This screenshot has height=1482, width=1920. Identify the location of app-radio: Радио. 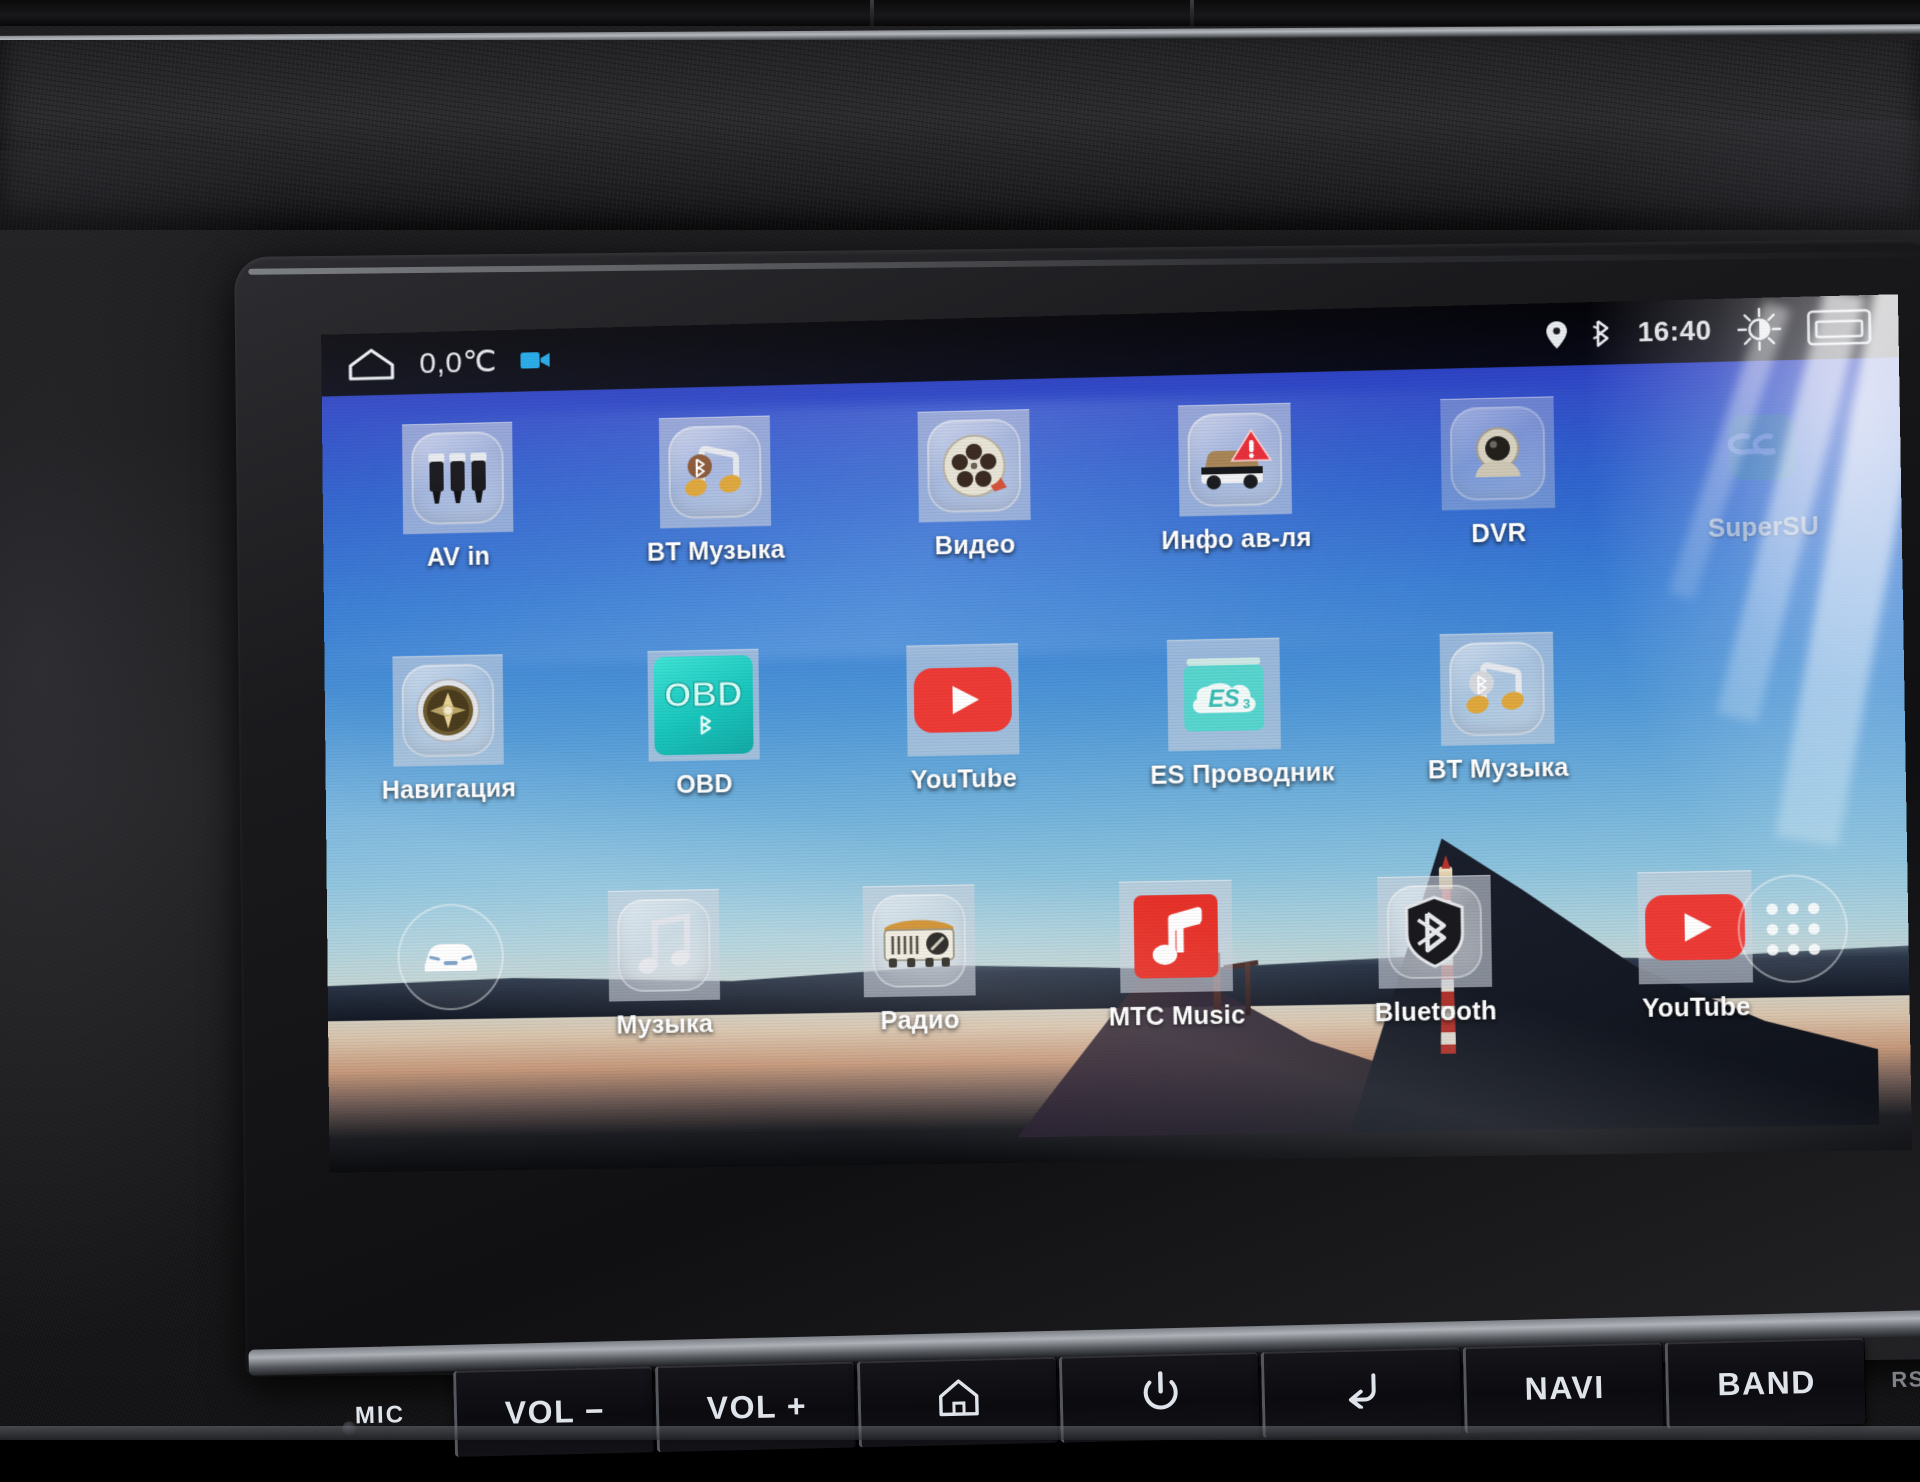
(919, 960).